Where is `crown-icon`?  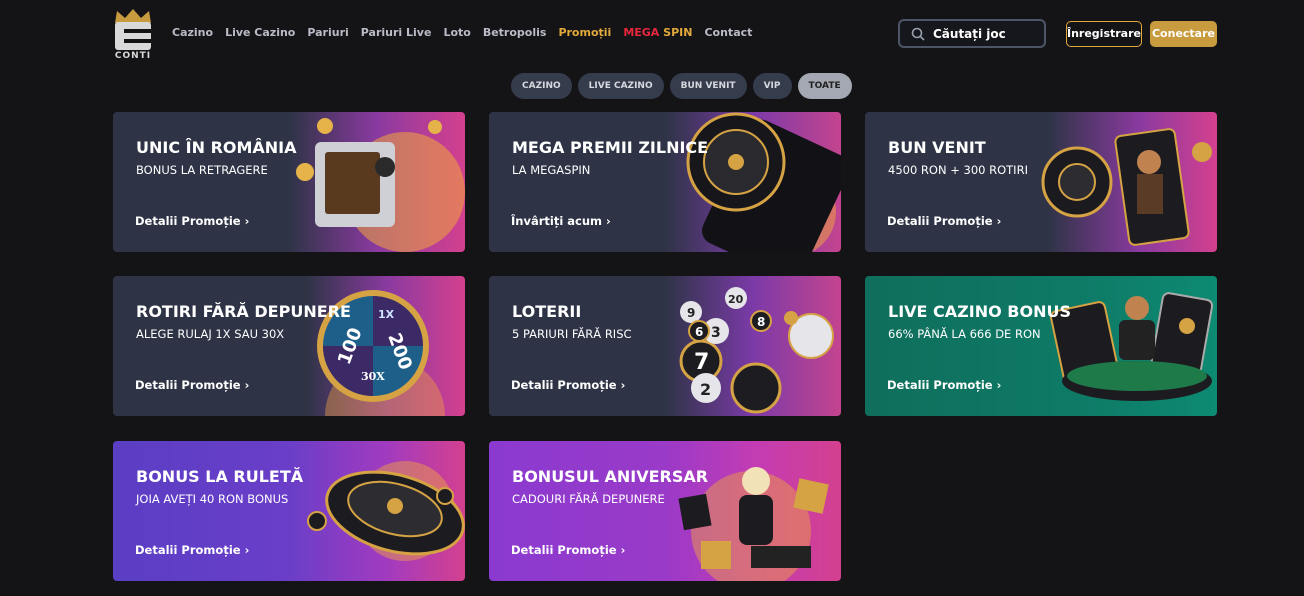 crown-icon is located at coordinates (133, 16).